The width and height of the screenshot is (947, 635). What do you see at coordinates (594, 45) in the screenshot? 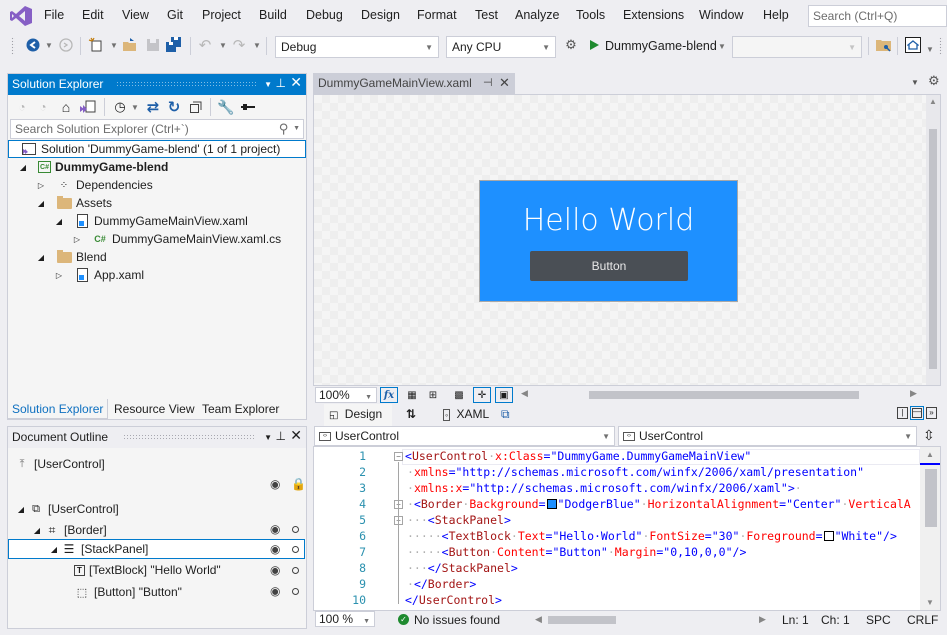
I see `start-debugging-play-icon` at bounding box center [594, 45].